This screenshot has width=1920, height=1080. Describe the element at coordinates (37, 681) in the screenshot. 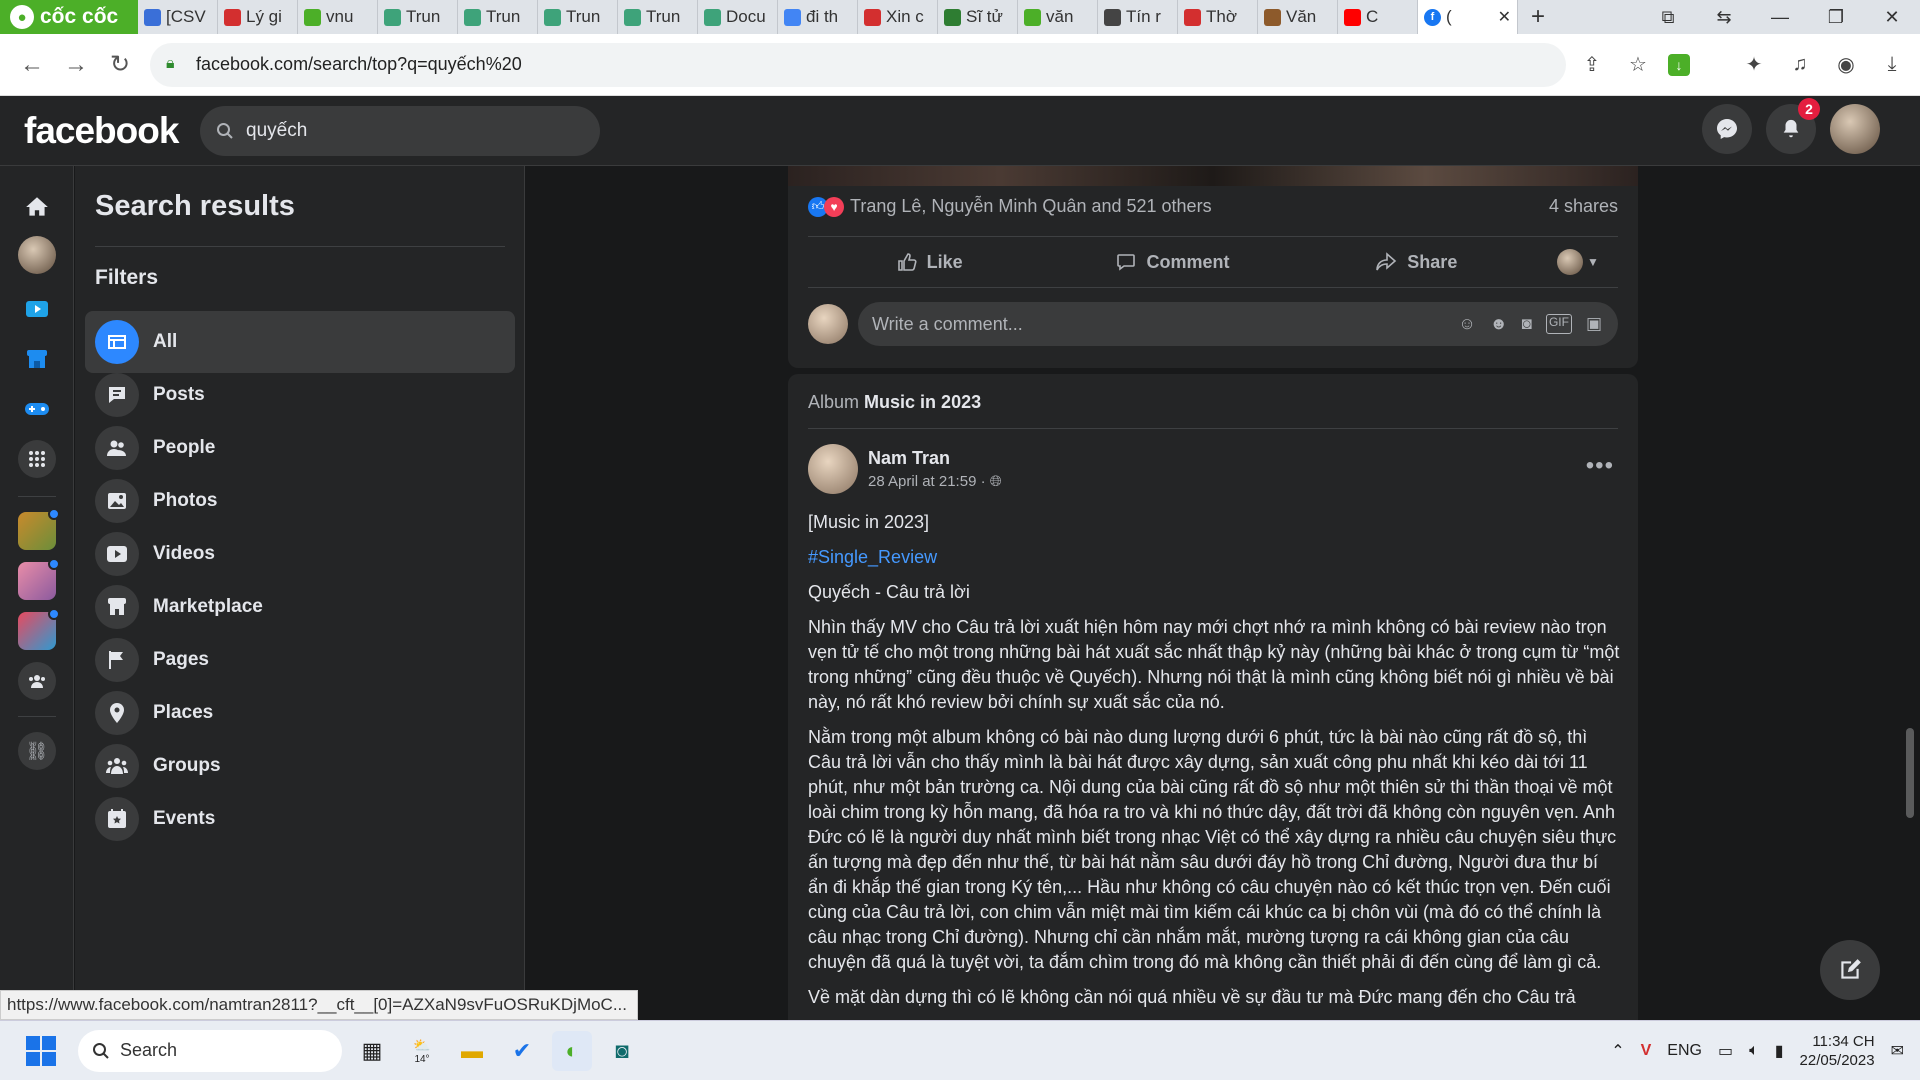

I see `groups-rail-icon` at that location.